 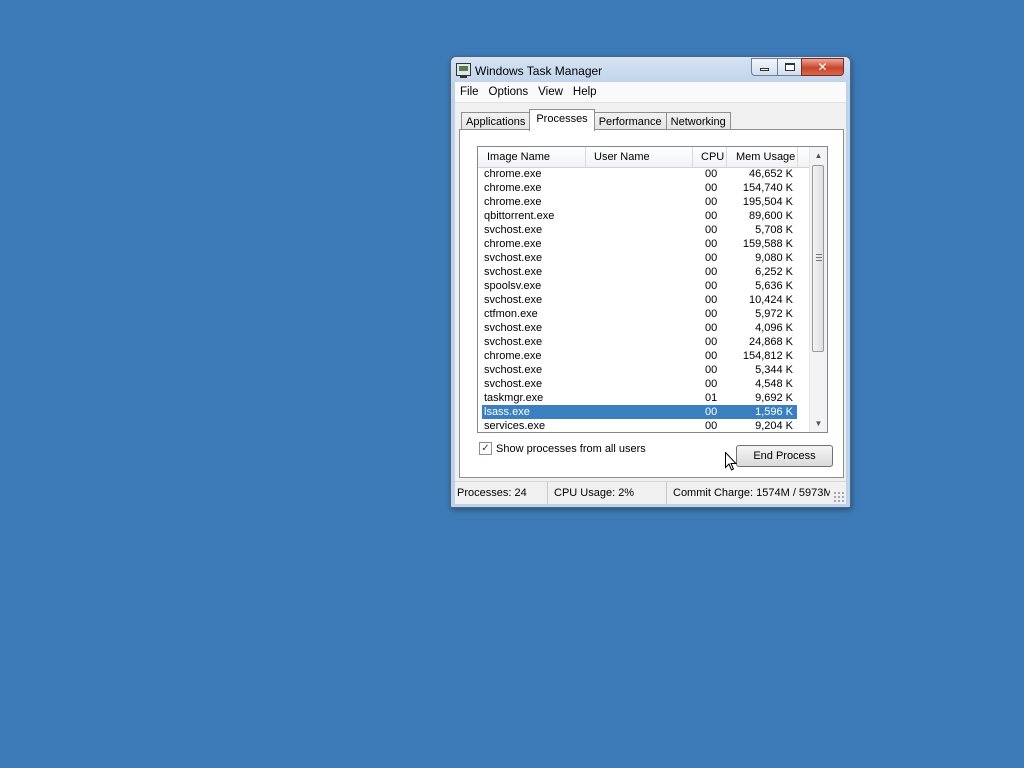 I want to click on tab-networking: Networking, so click(x=698, y=121).